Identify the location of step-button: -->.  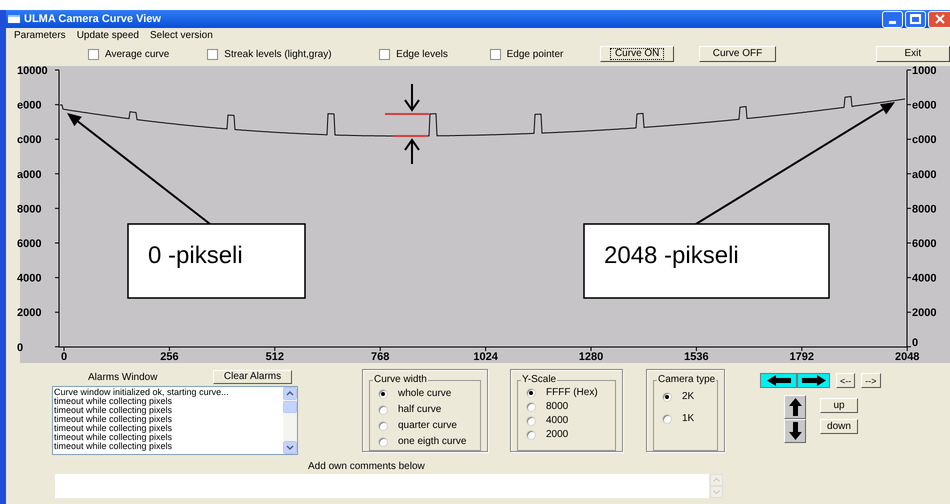
(870, 380).